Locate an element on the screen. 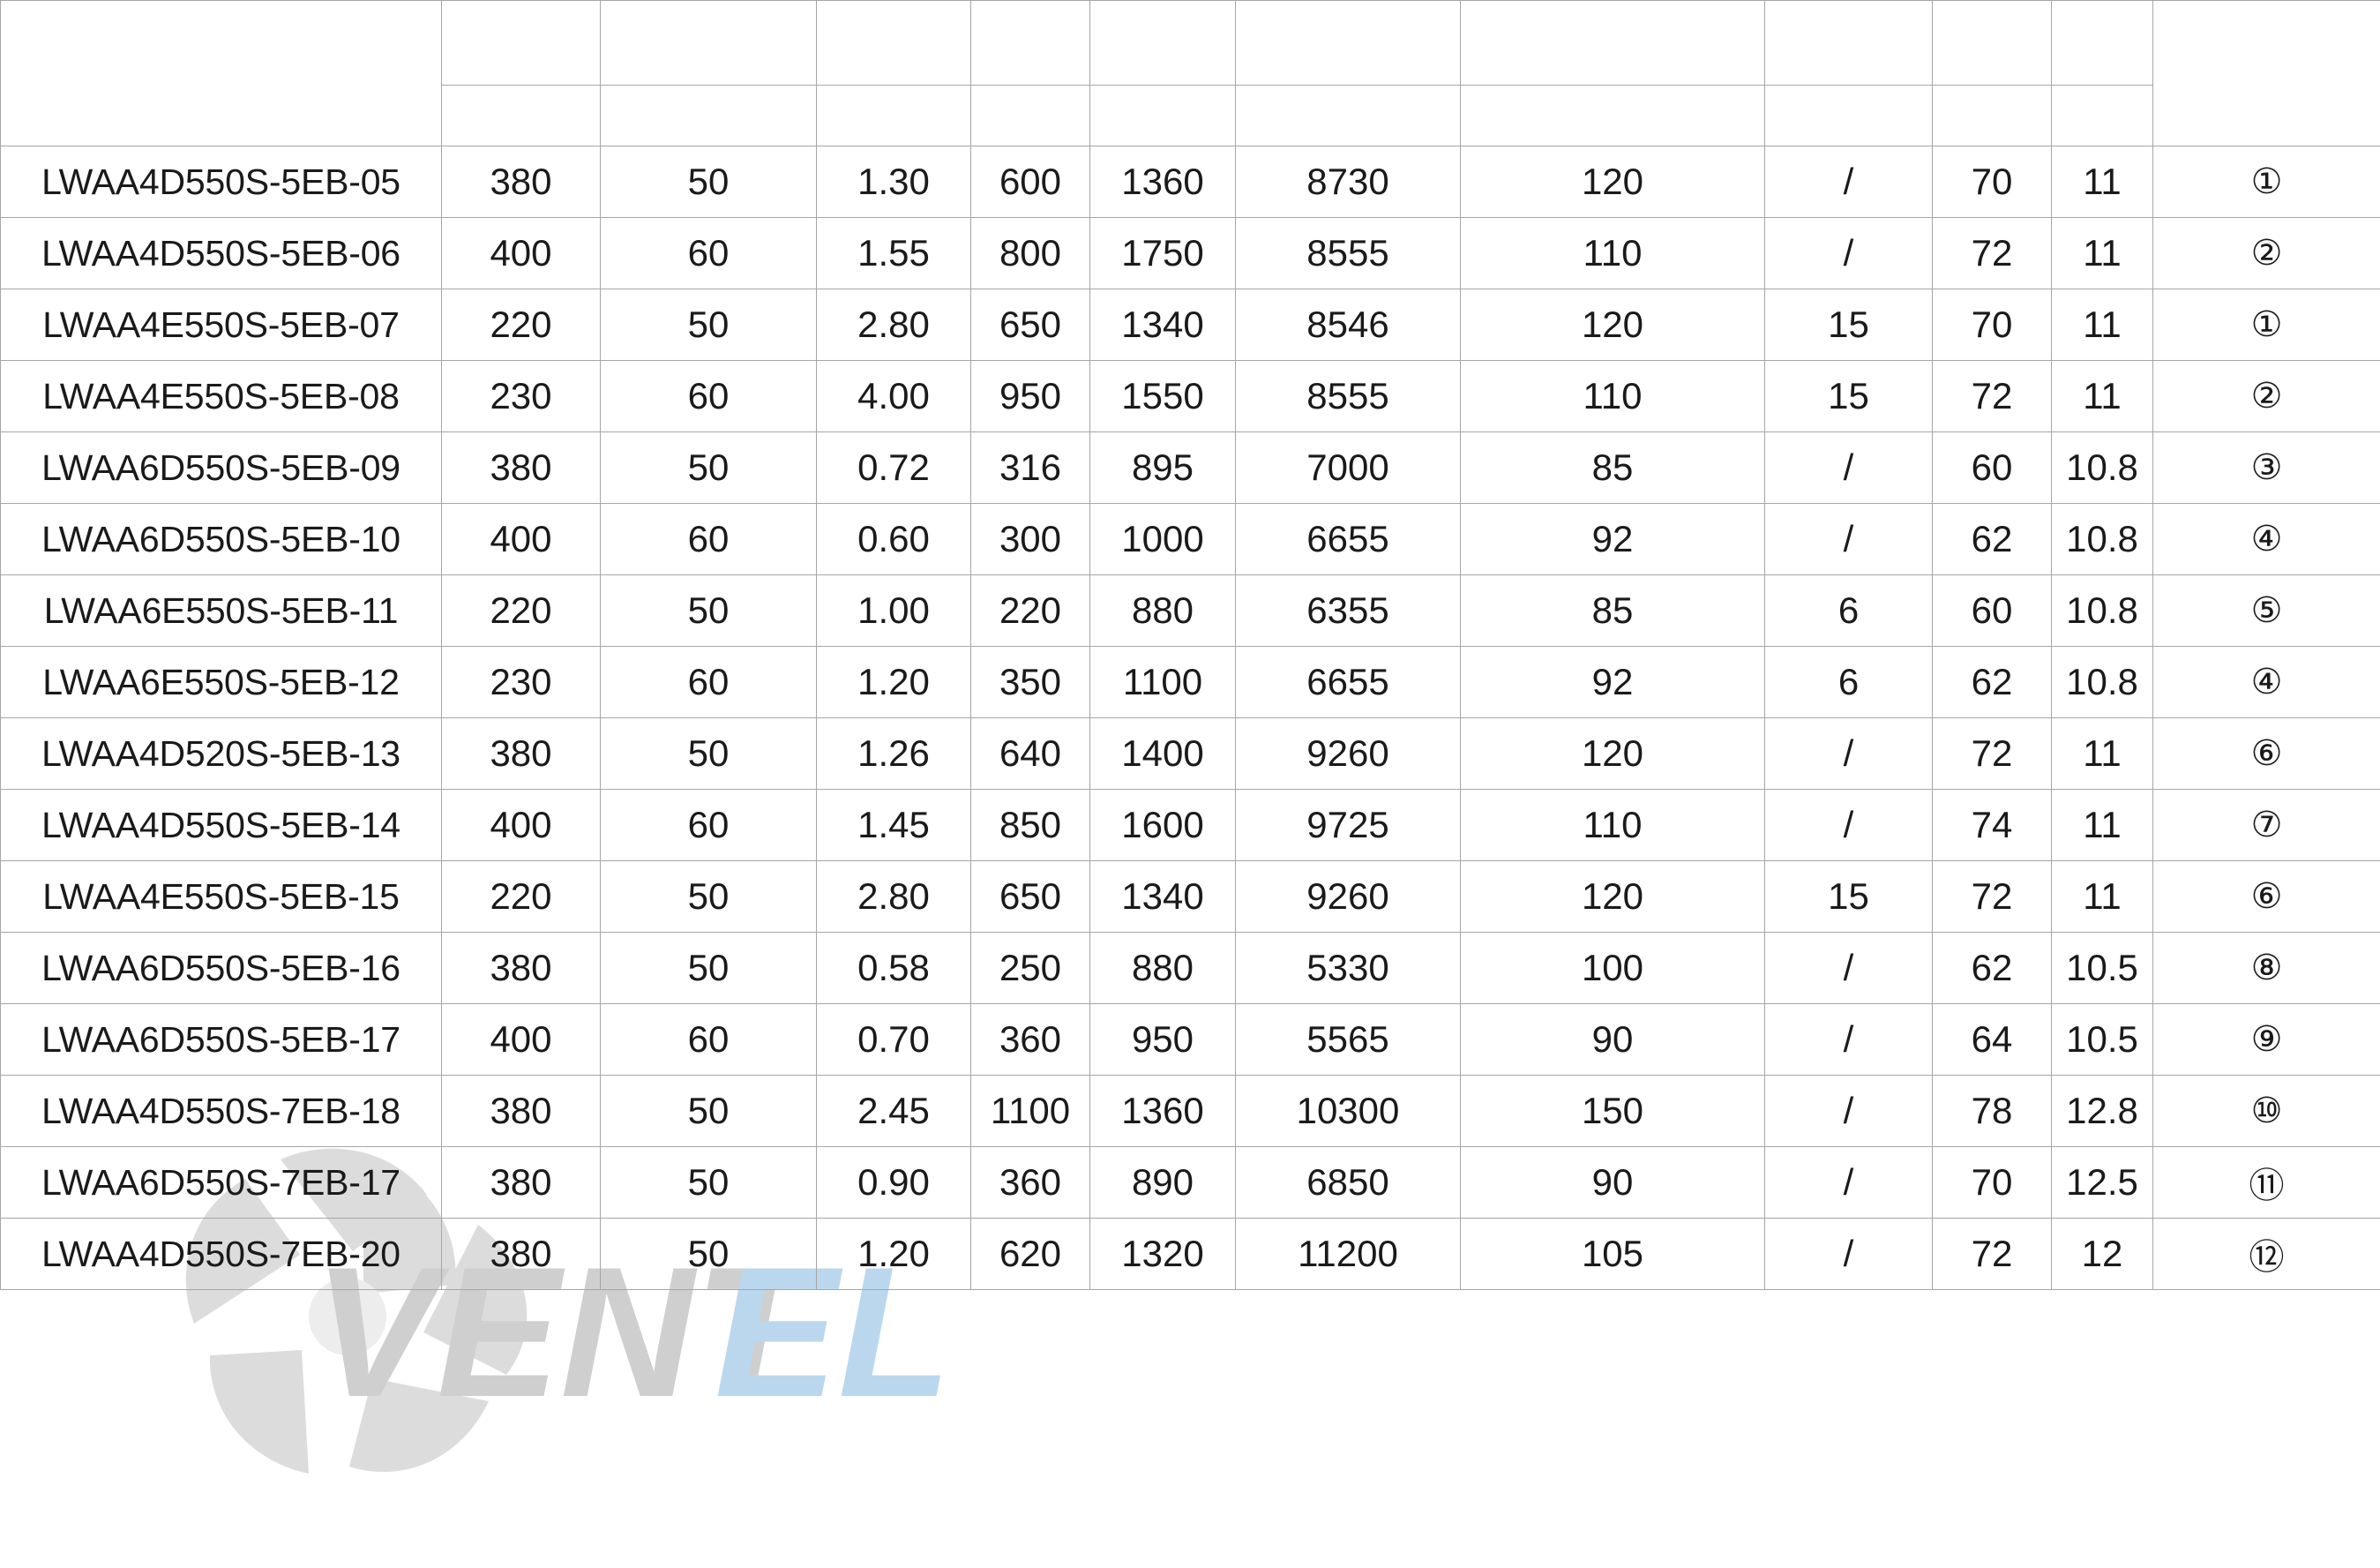  column-header-current: Current is located at coordinates (893, 43).